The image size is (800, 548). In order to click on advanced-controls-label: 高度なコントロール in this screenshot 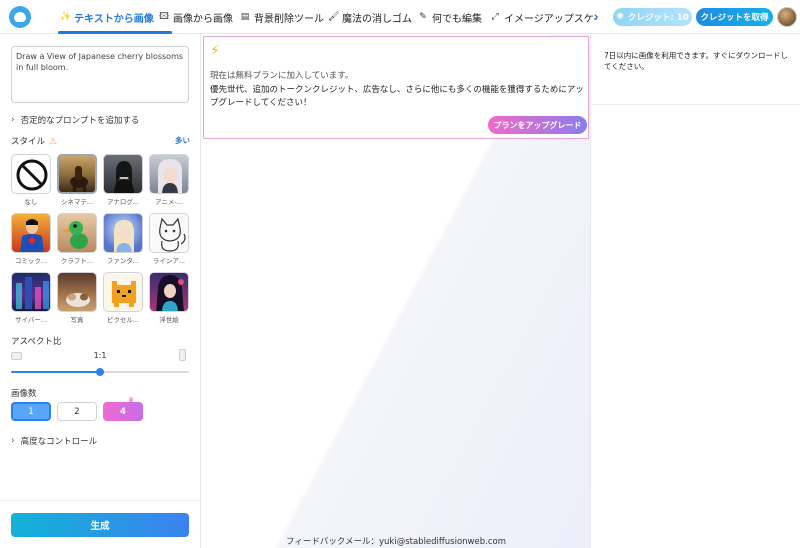, I will do `click(59, 442)`.